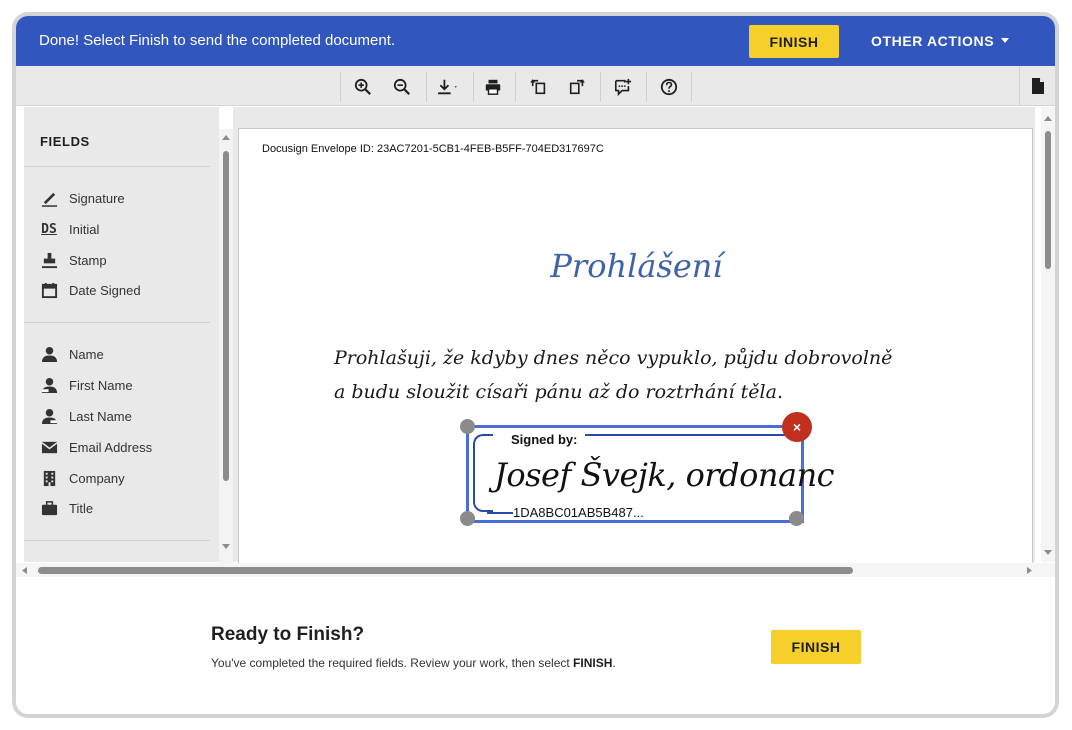 The image size is (1072, 730). I want to click on field-initial: DS Initial, so click(69, 229).